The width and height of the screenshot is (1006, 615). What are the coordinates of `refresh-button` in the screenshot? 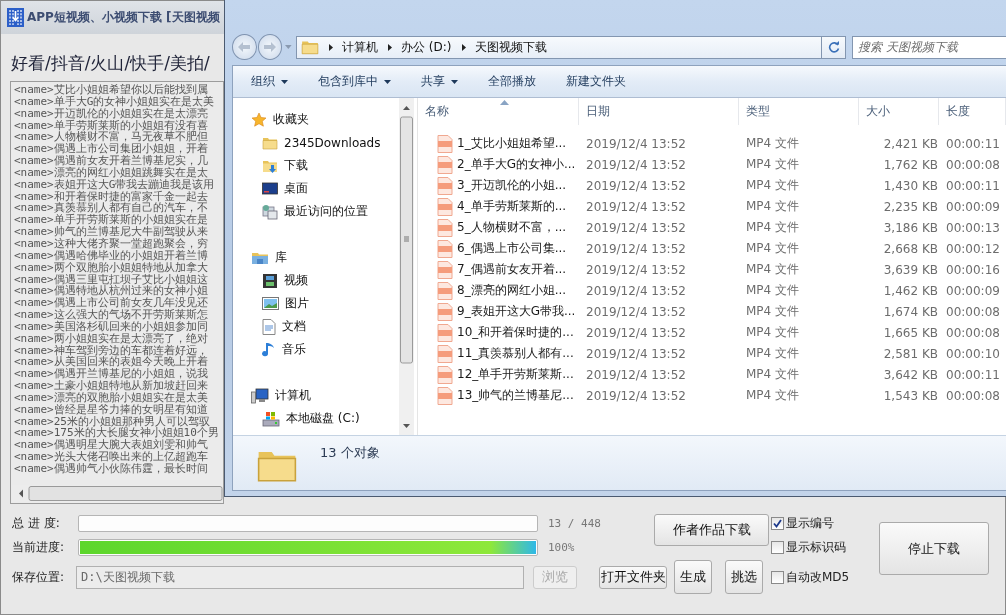 It's located at (834, 47).